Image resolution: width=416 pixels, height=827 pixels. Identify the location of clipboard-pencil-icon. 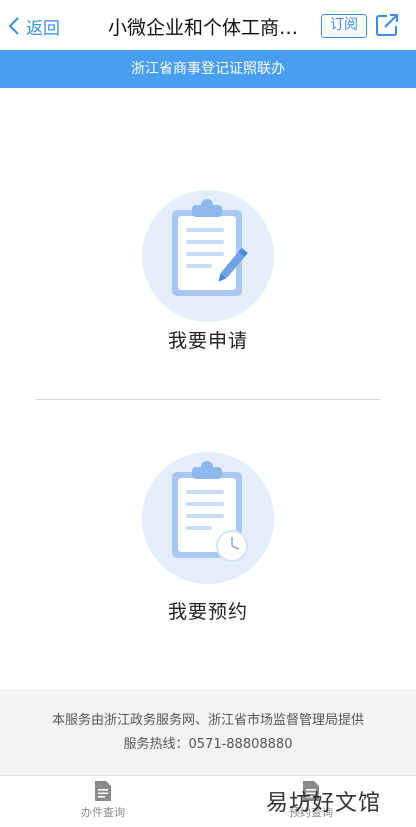
(208, 256).